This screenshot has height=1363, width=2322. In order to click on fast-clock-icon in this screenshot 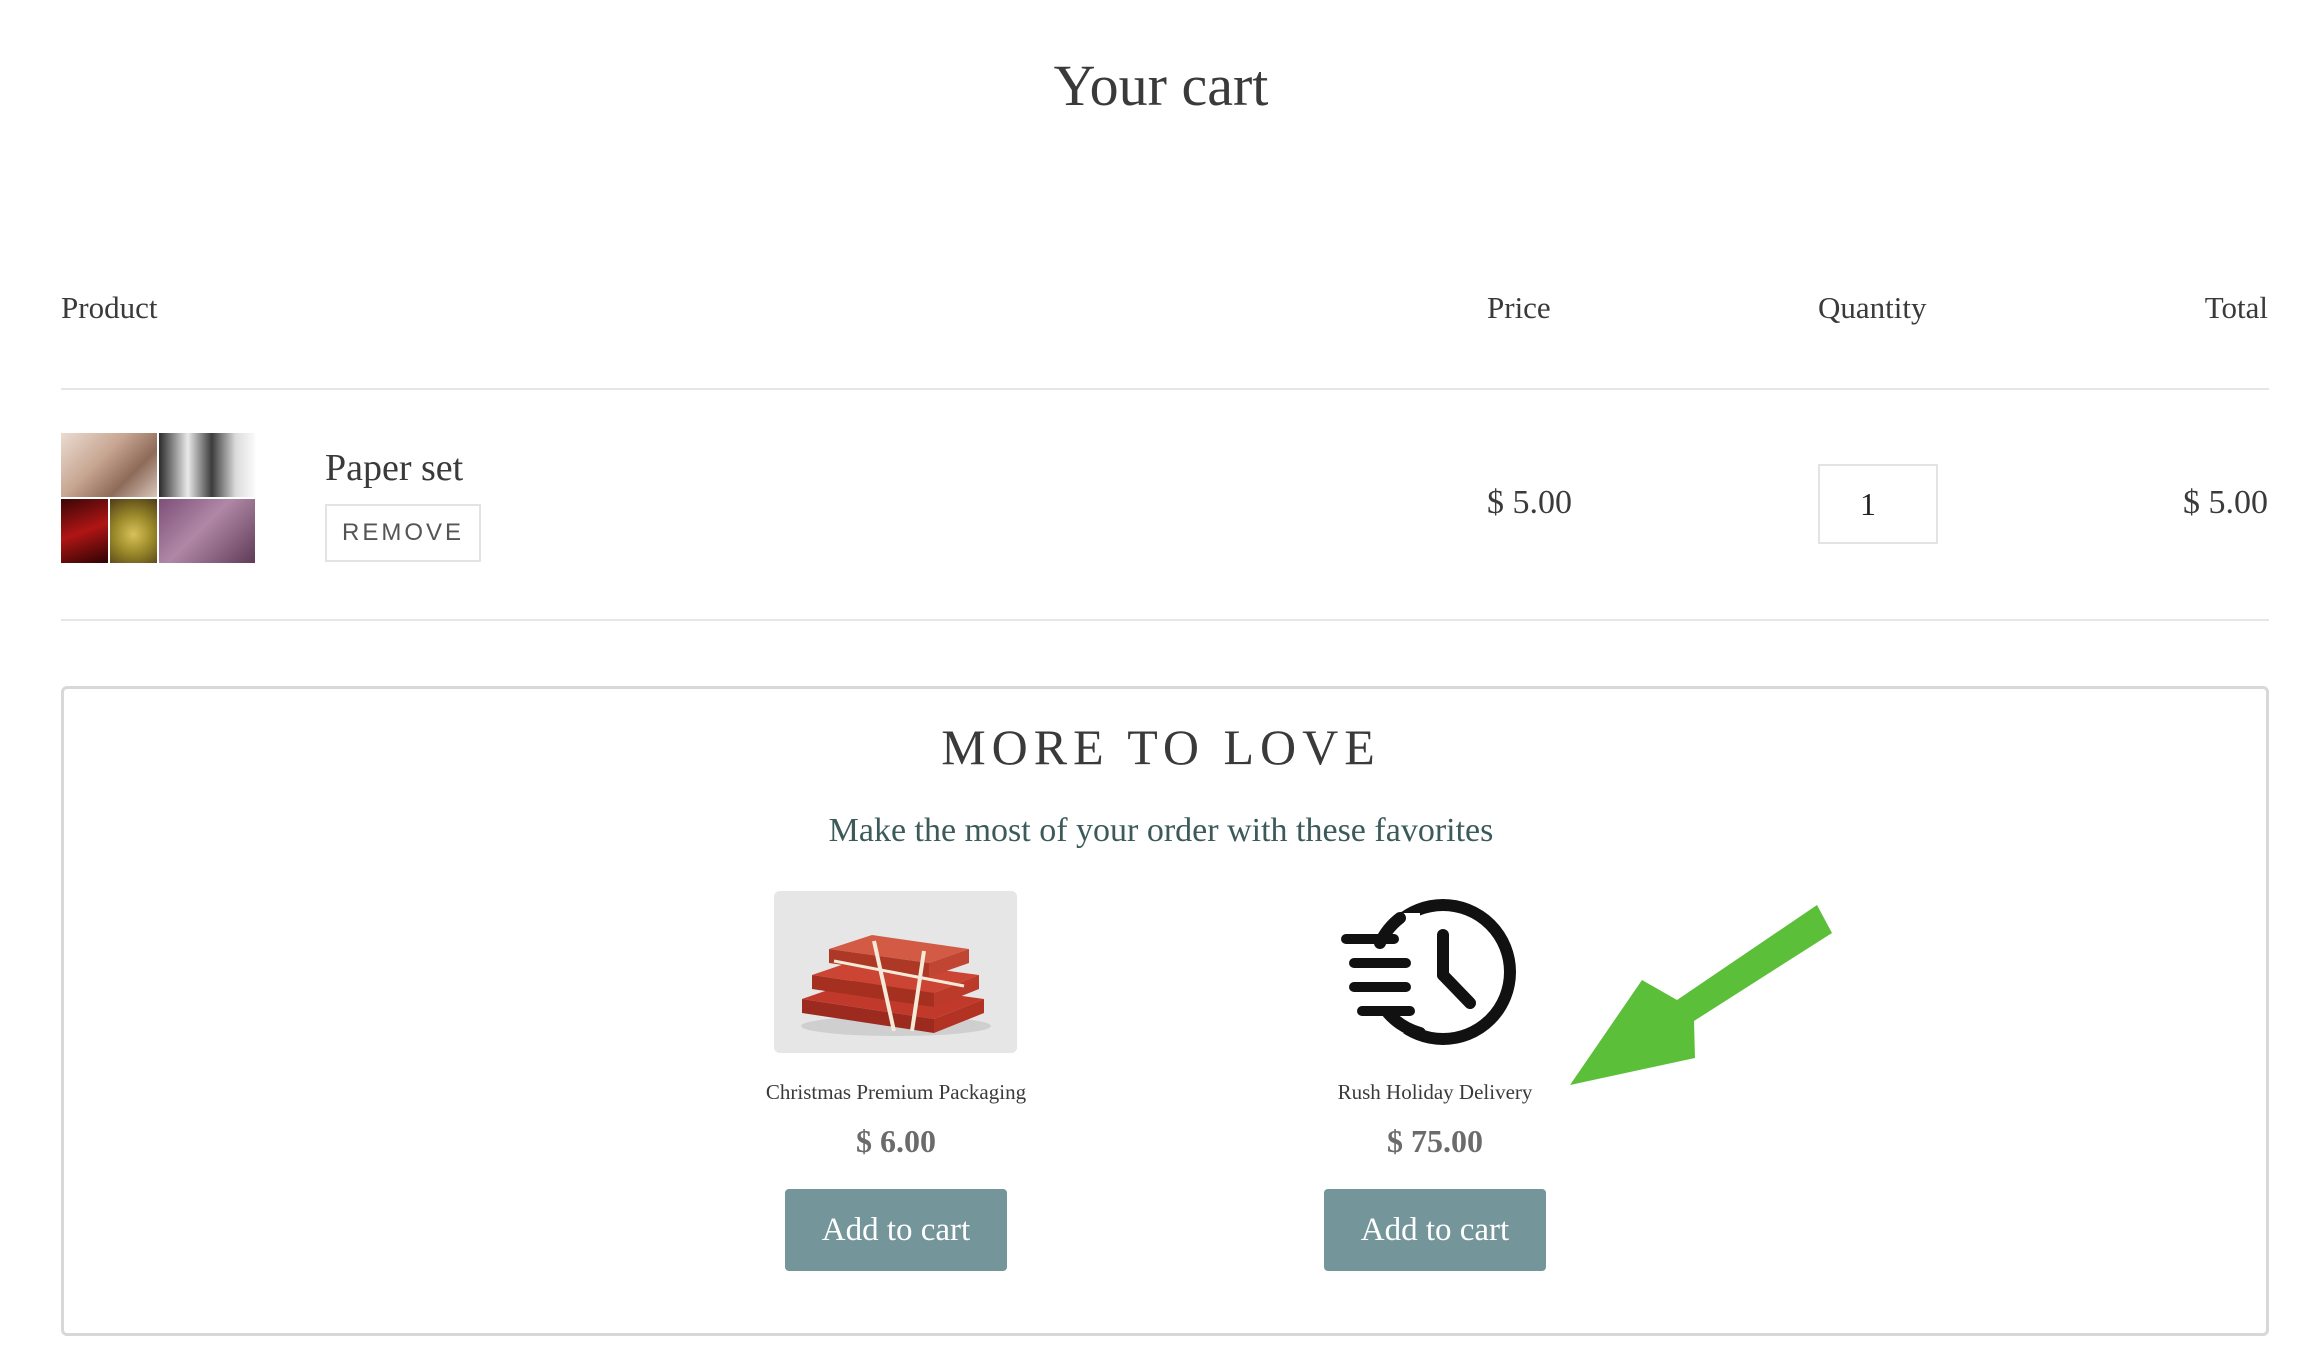, I will do `click(1435, 973)`.